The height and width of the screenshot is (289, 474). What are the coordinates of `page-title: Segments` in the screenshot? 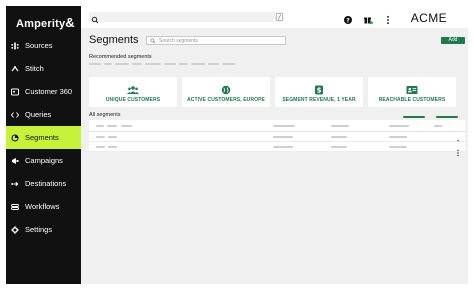 It's located at (114, 40).